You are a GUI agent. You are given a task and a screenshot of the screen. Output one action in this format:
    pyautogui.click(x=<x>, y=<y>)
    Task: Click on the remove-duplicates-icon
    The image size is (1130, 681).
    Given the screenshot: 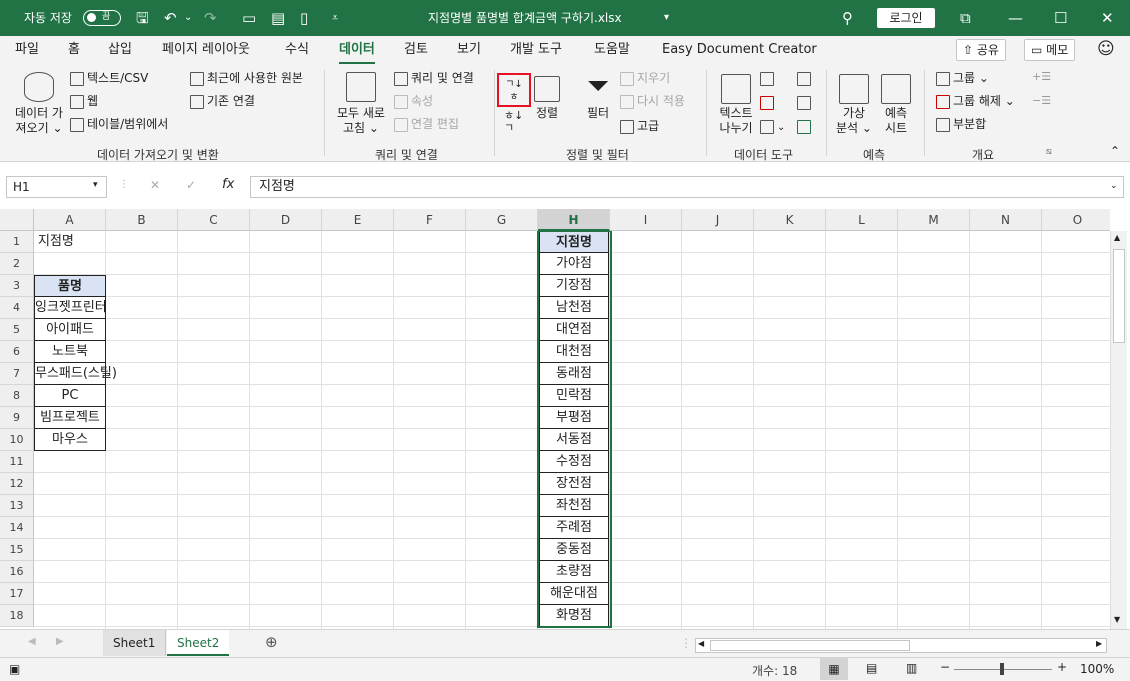 What is the action you would take?
    pyautogui.click(x=768, y=102)
    